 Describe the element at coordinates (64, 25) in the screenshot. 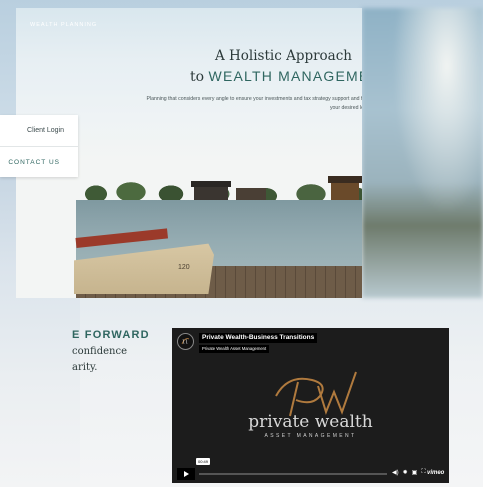

I see `hero-eyebrow: WEALTH PLANNING` at that location.